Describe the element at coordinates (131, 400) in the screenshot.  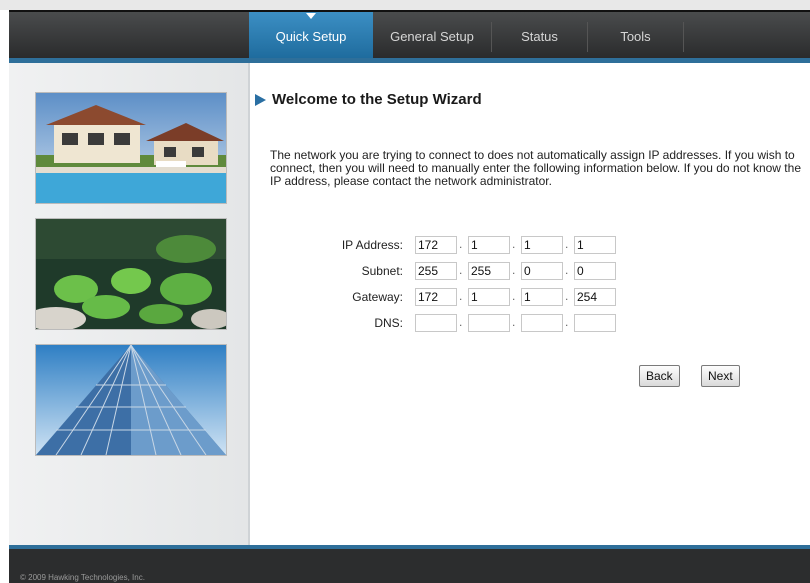
I see `building-photo` at that location.